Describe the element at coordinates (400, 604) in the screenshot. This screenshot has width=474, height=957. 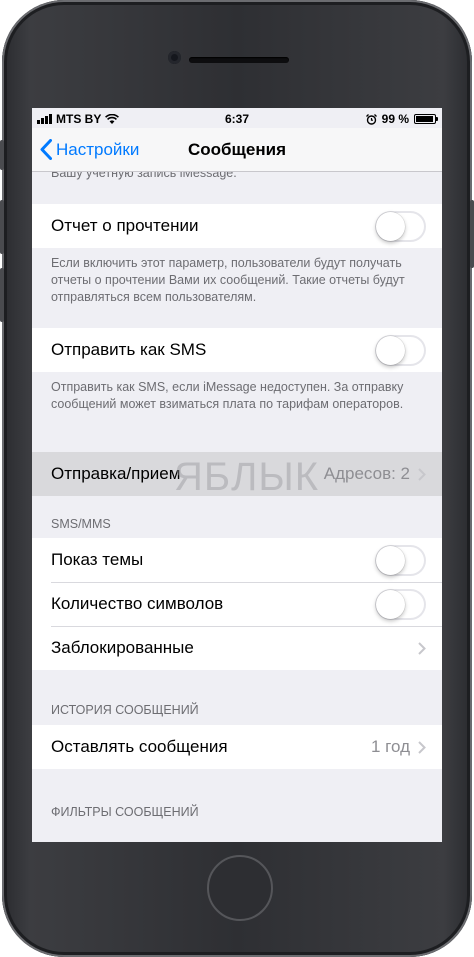
I see `char-count-toggle` at that location.